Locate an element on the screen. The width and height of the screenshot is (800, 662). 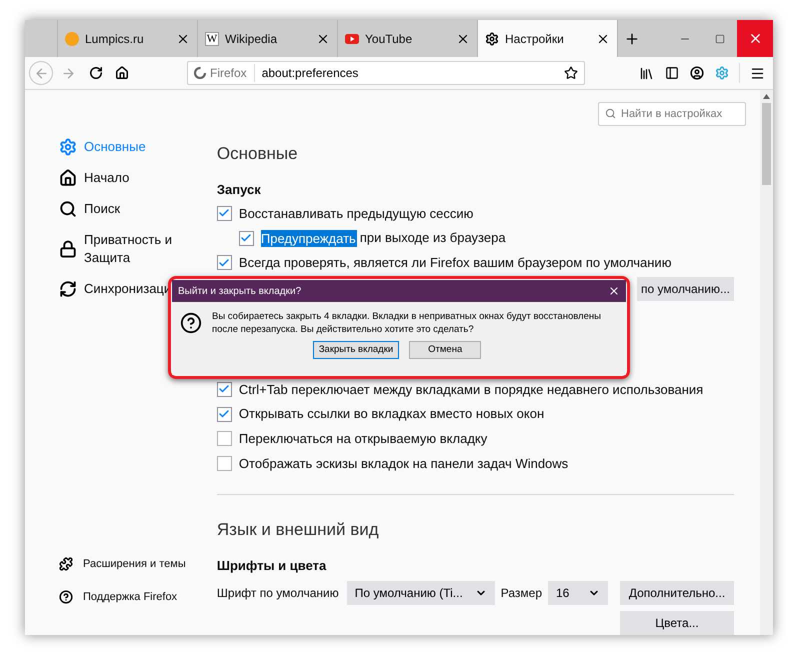
play-favicon-icon is located at coordinates (352, 39).